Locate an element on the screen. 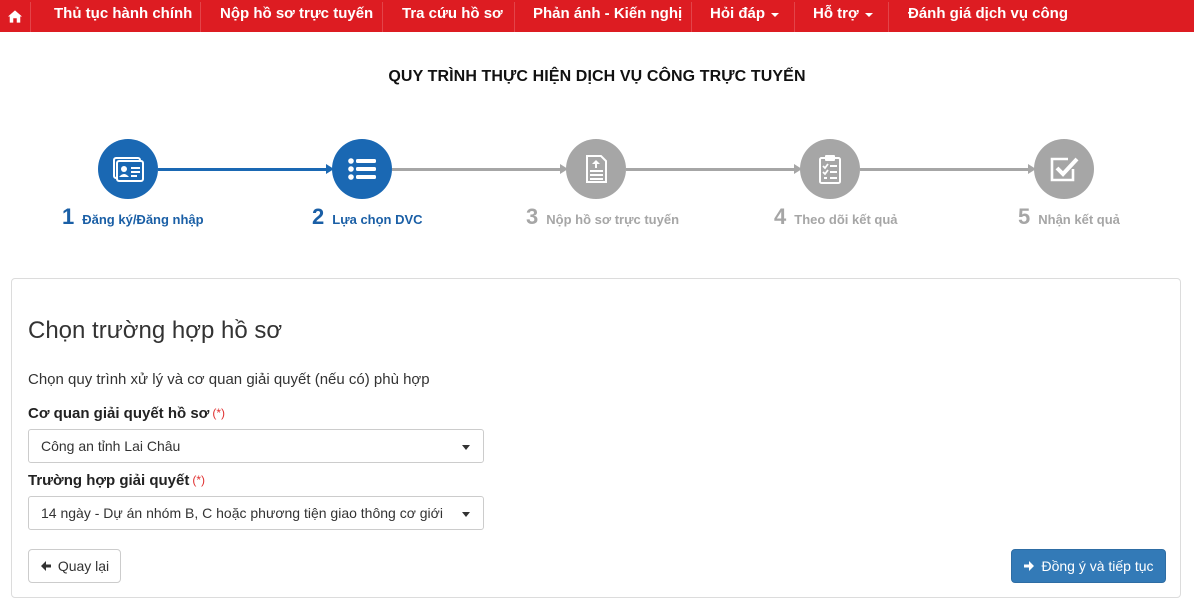 The height and width of the screenshot is (606, 1194). step-number: 1 is located at coordinates (68, 216).